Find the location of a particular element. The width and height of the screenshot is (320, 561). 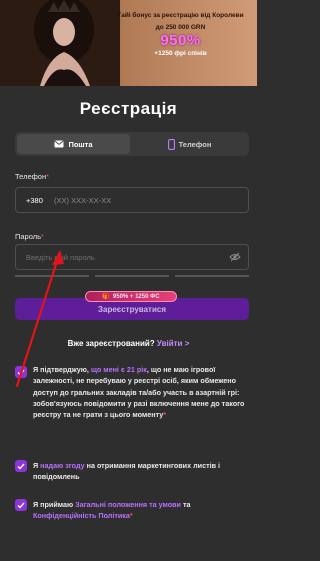

age-consent-link: що мені є 21 рік is located at coordinates (119, 369).